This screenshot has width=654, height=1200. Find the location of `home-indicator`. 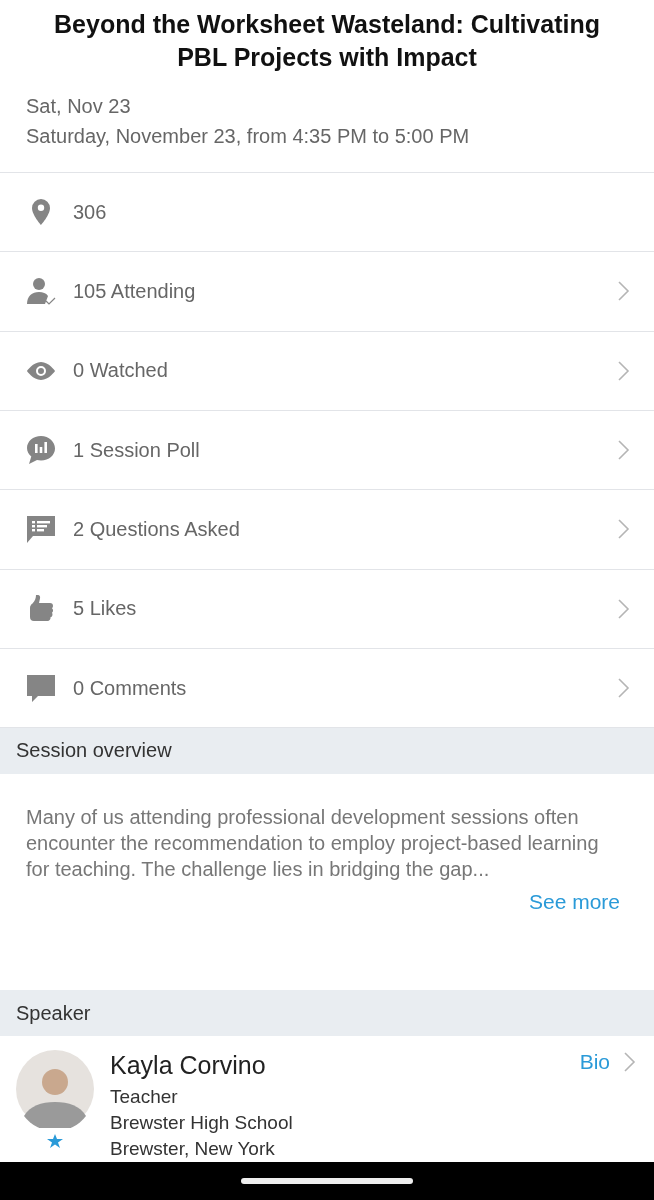

home-indicator is located at coordinates (327, 1181).